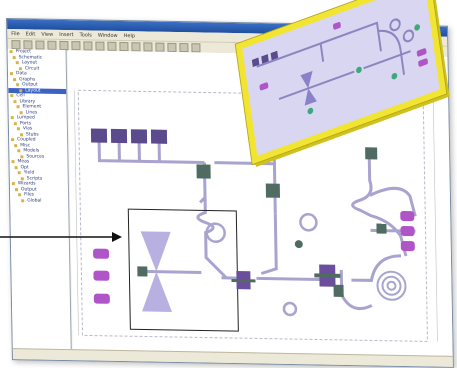  Describe the element at coordinates (61, 237) in the screenshot. I see `callout-arrow` at that location.